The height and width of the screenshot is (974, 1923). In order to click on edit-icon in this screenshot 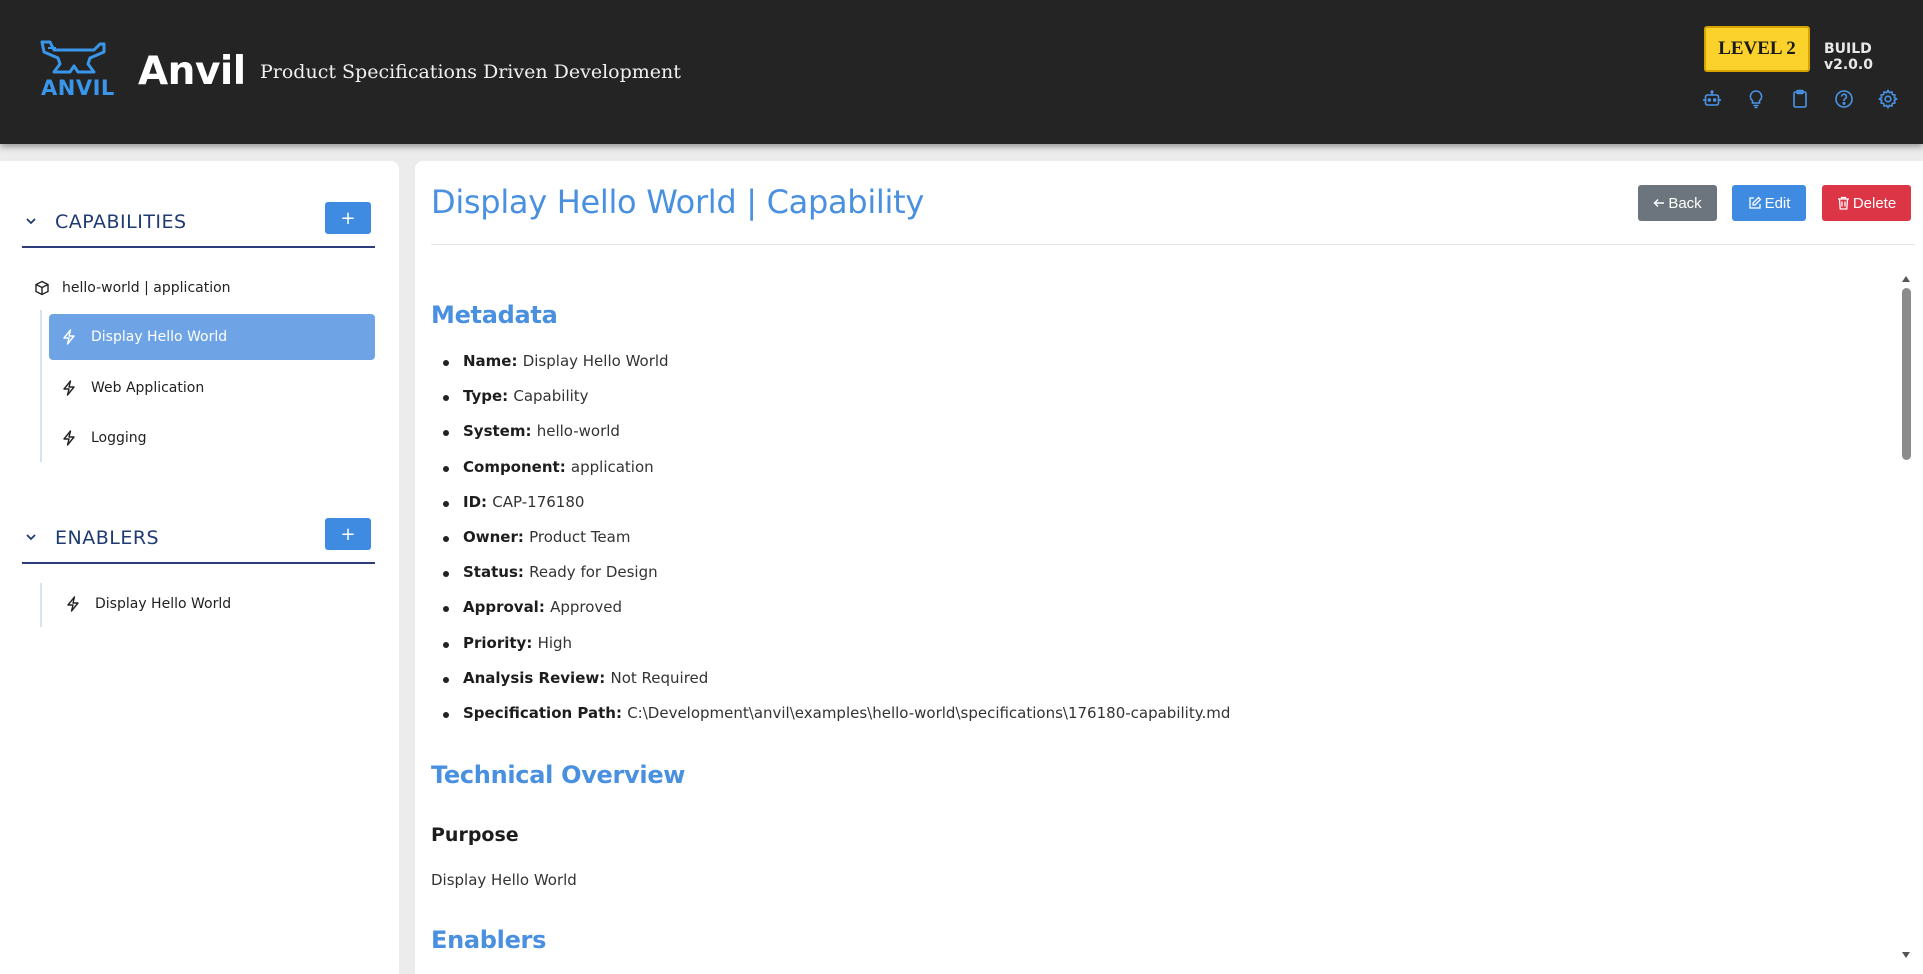, I will do `click(1754, 202)`.